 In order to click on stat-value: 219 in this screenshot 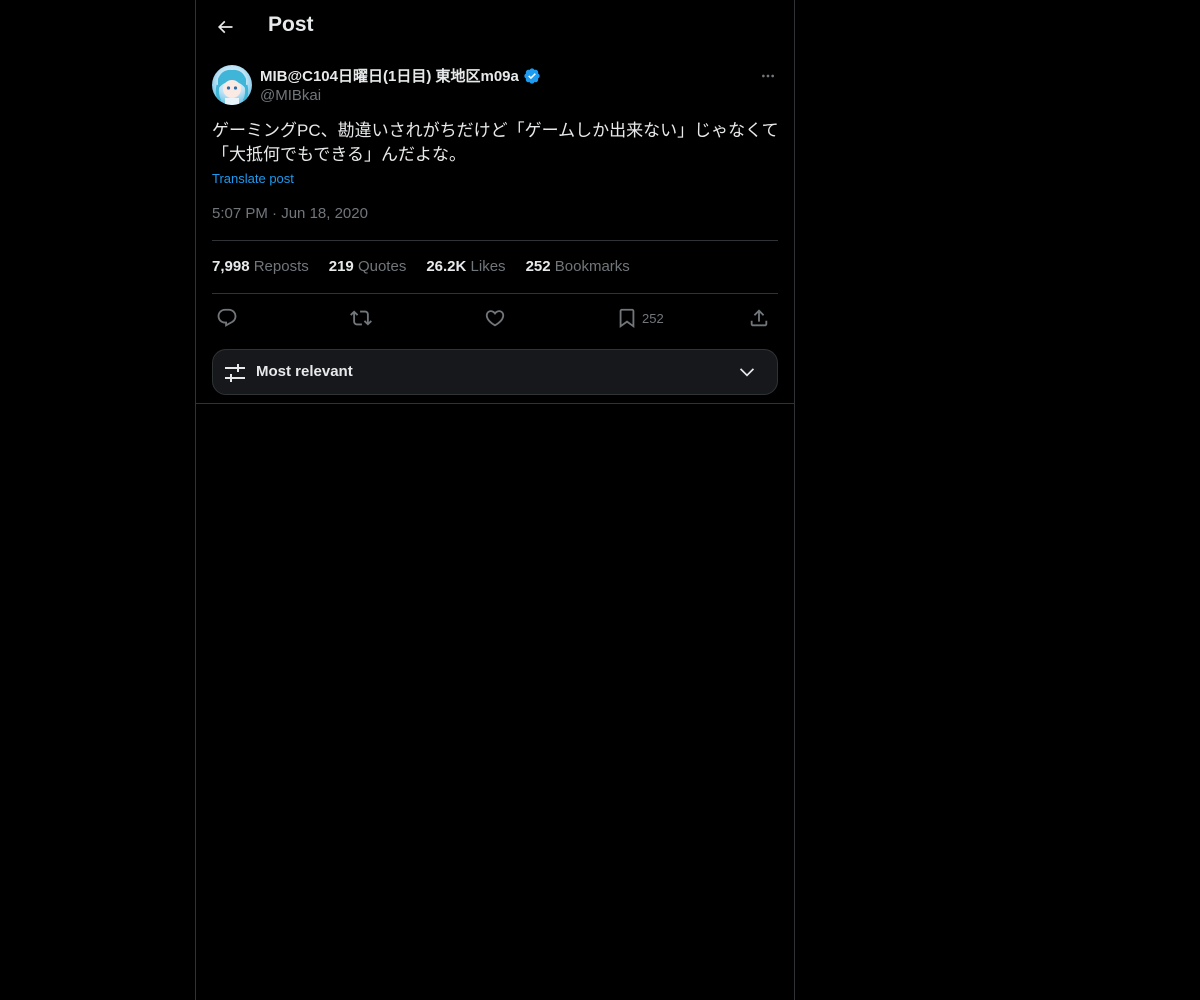, I will do `click(341, 266)`.